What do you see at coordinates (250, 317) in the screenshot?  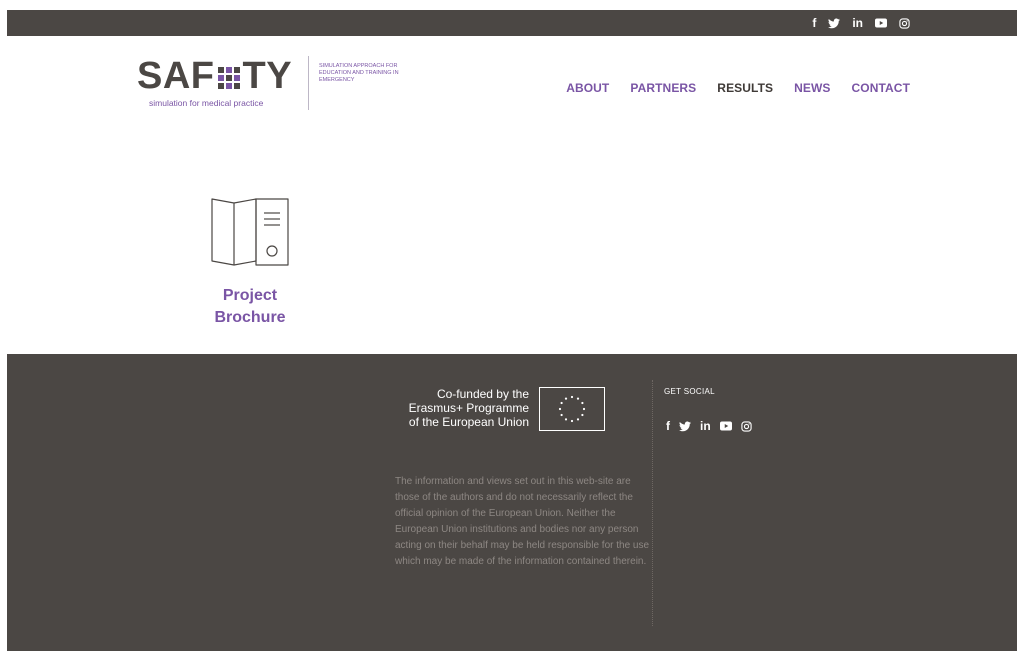 I see `brochure-title-line2: Brochure` at bounding box center [250, 317].